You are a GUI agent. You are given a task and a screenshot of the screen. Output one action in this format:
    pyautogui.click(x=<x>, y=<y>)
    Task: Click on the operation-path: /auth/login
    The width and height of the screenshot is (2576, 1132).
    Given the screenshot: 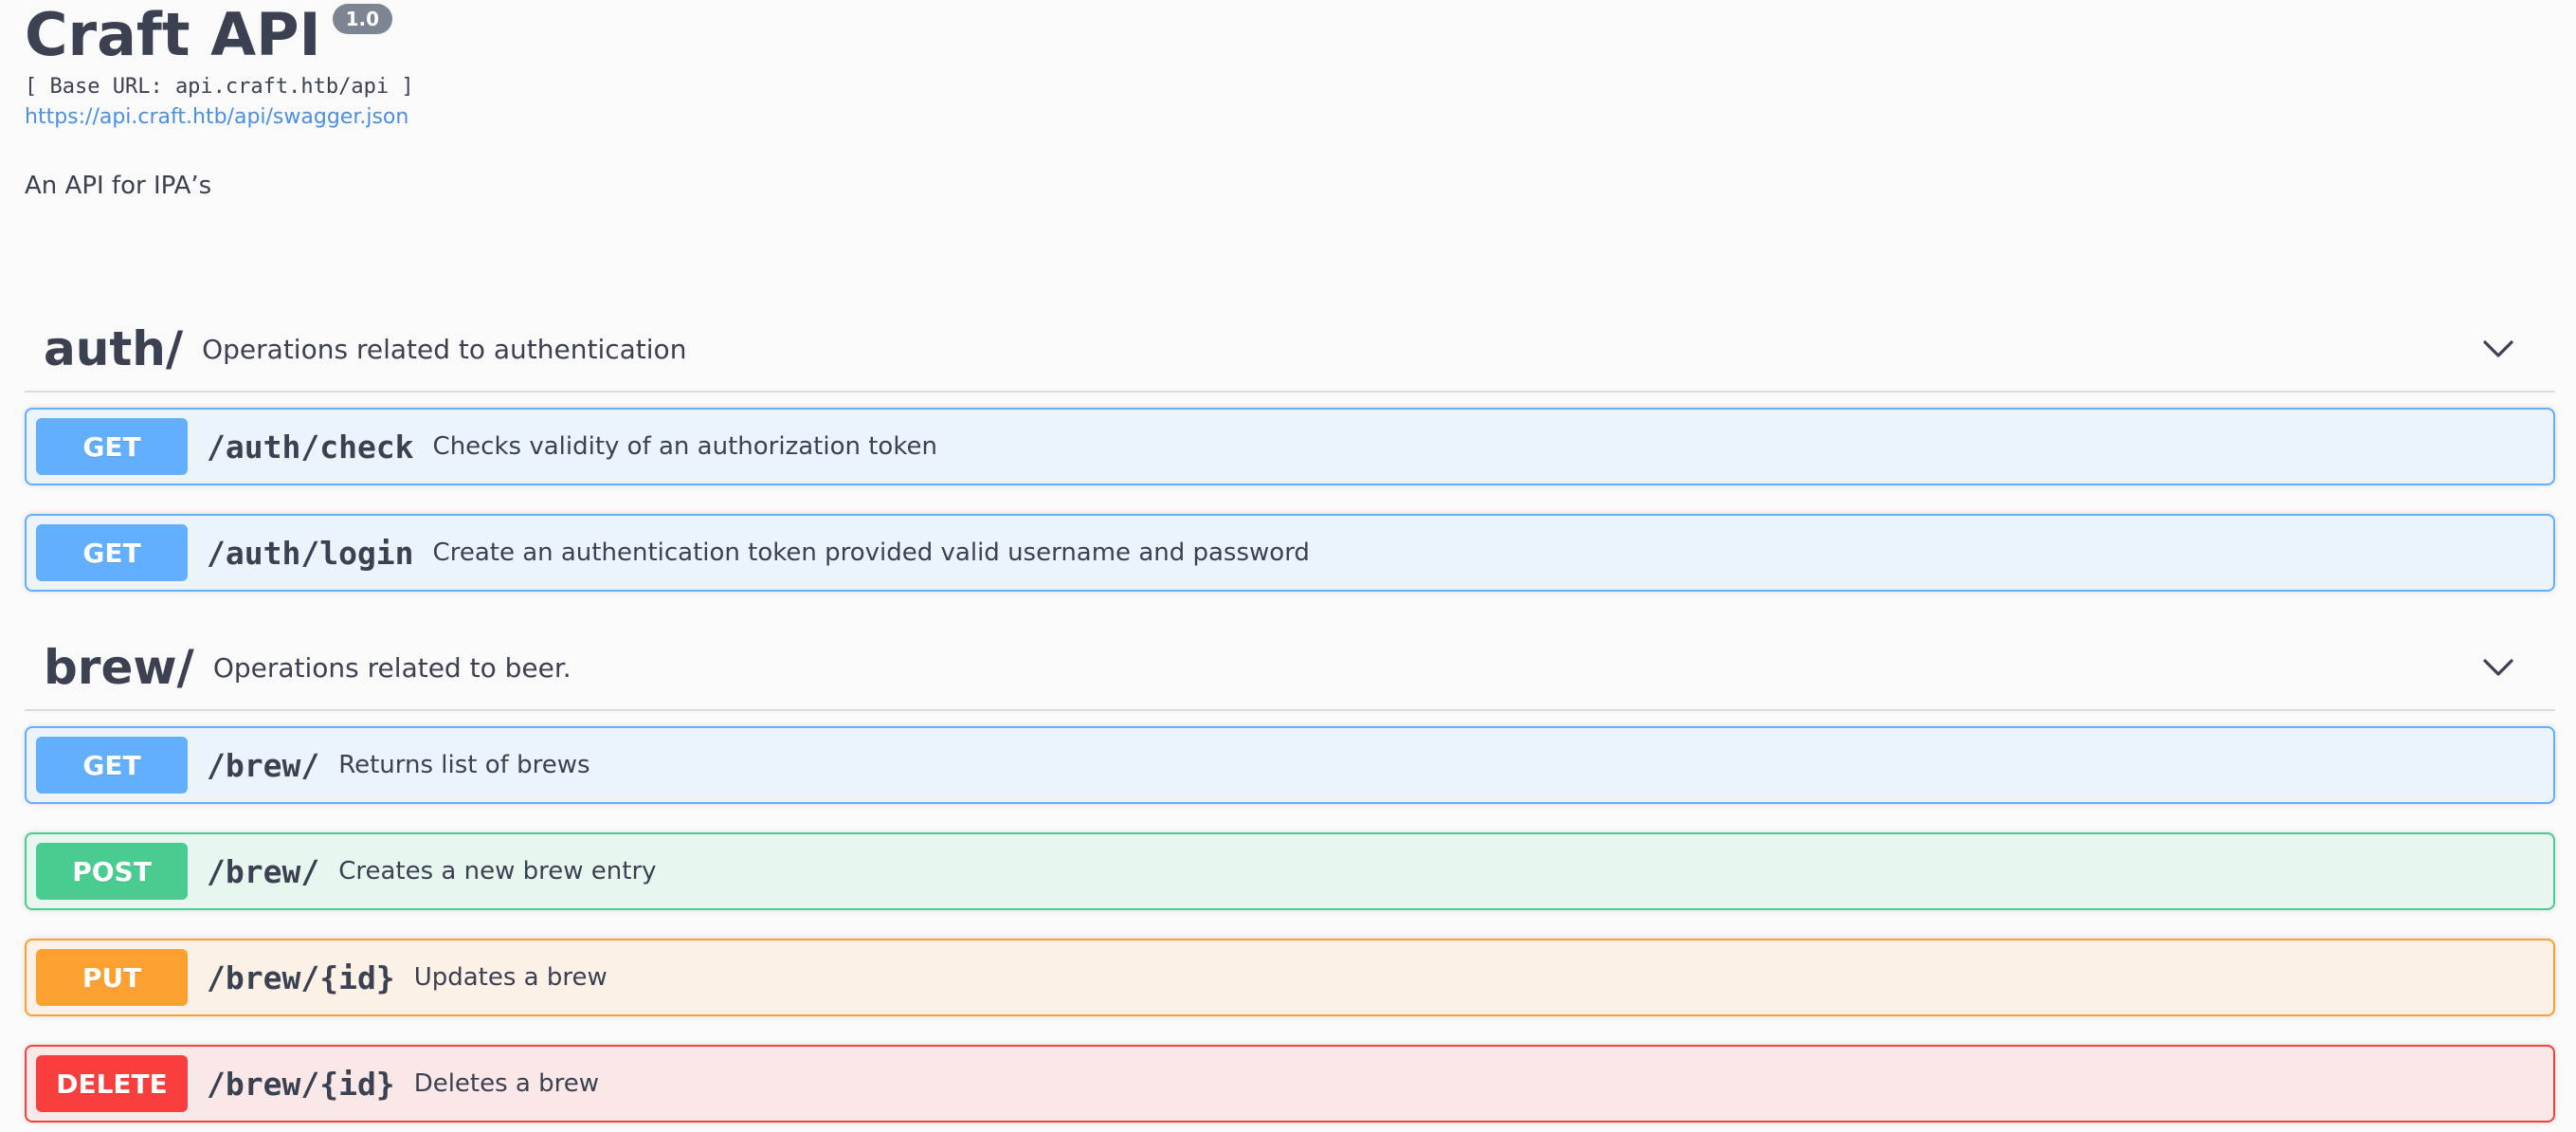 What is the action you would take?
    pyautogui.click(x=310, y=553)
    